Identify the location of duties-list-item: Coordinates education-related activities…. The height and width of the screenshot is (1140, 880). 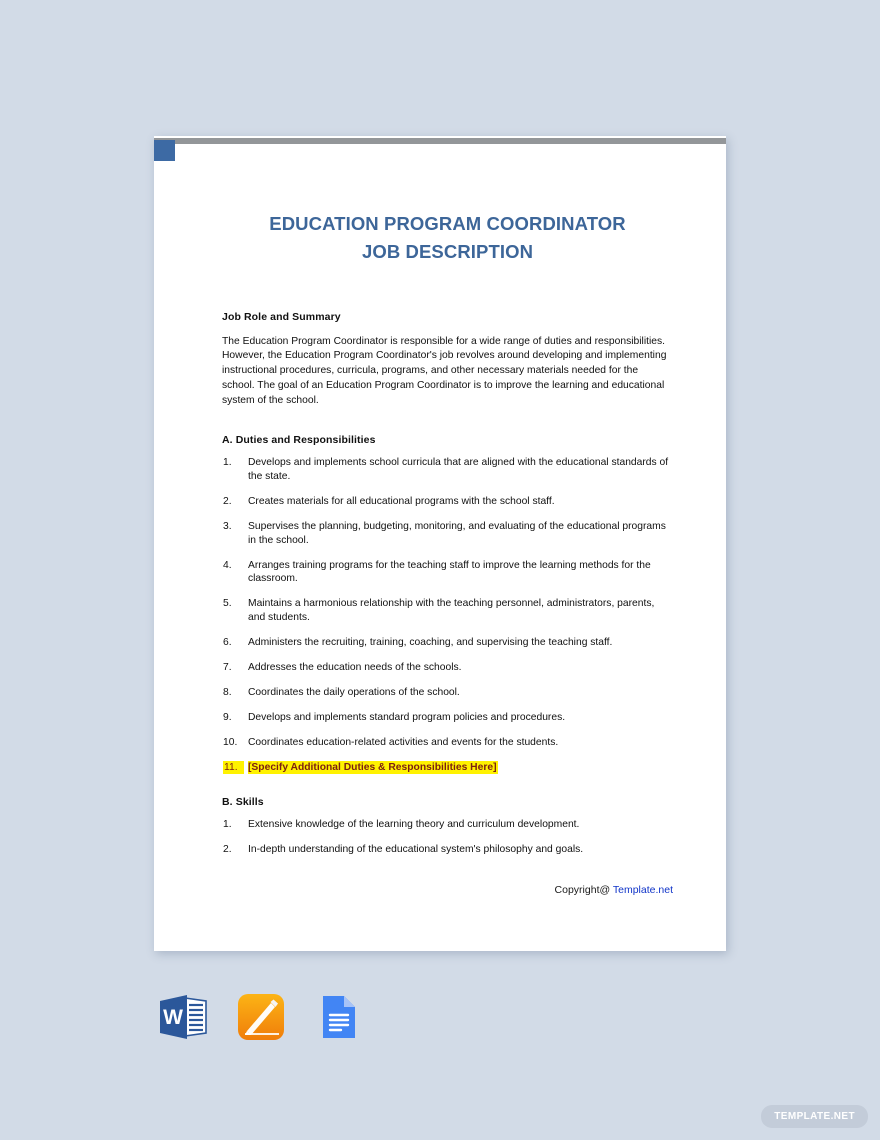
(391, 743).